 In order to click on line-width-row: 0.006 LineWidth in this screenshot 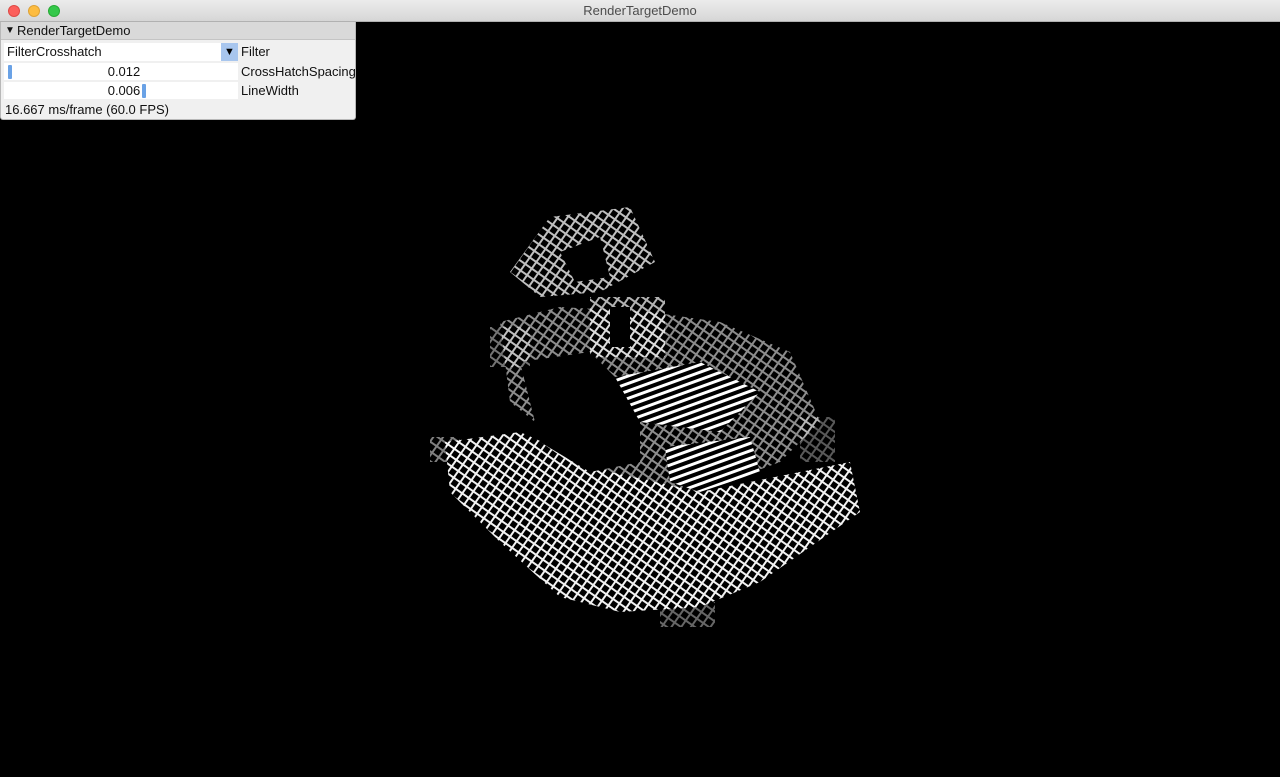, I will do `click(179, 90)`.